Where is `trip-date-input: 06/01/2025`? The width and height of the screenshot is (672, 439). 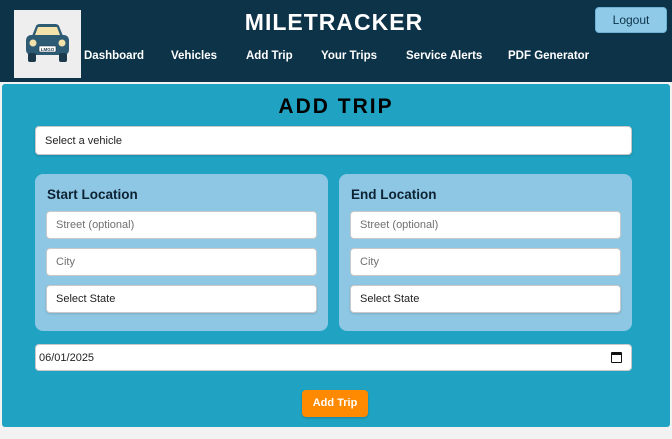
trip-date-input: 06/01/2025 is located at coordinates (333, 357).